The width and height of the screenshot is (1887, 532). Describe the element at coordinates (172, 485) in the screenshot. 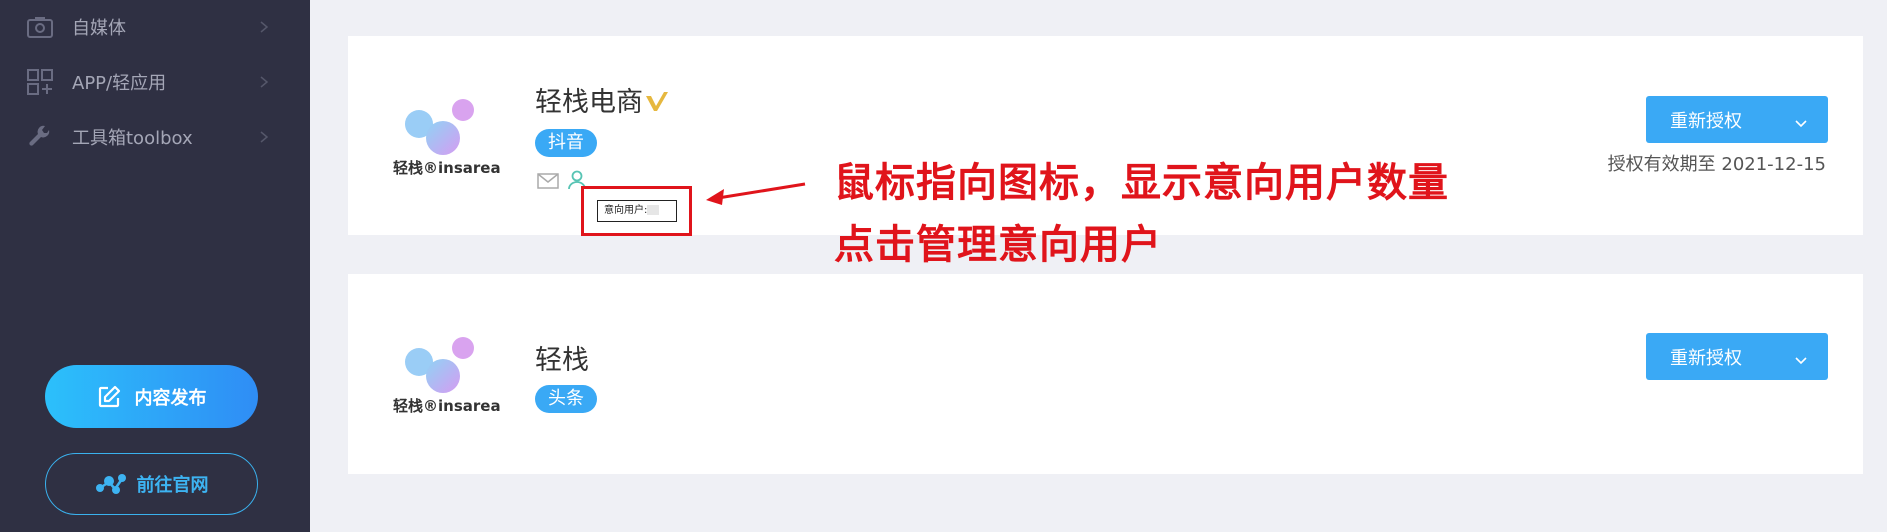

I see `visit-website-label: 前往官网` at that location.